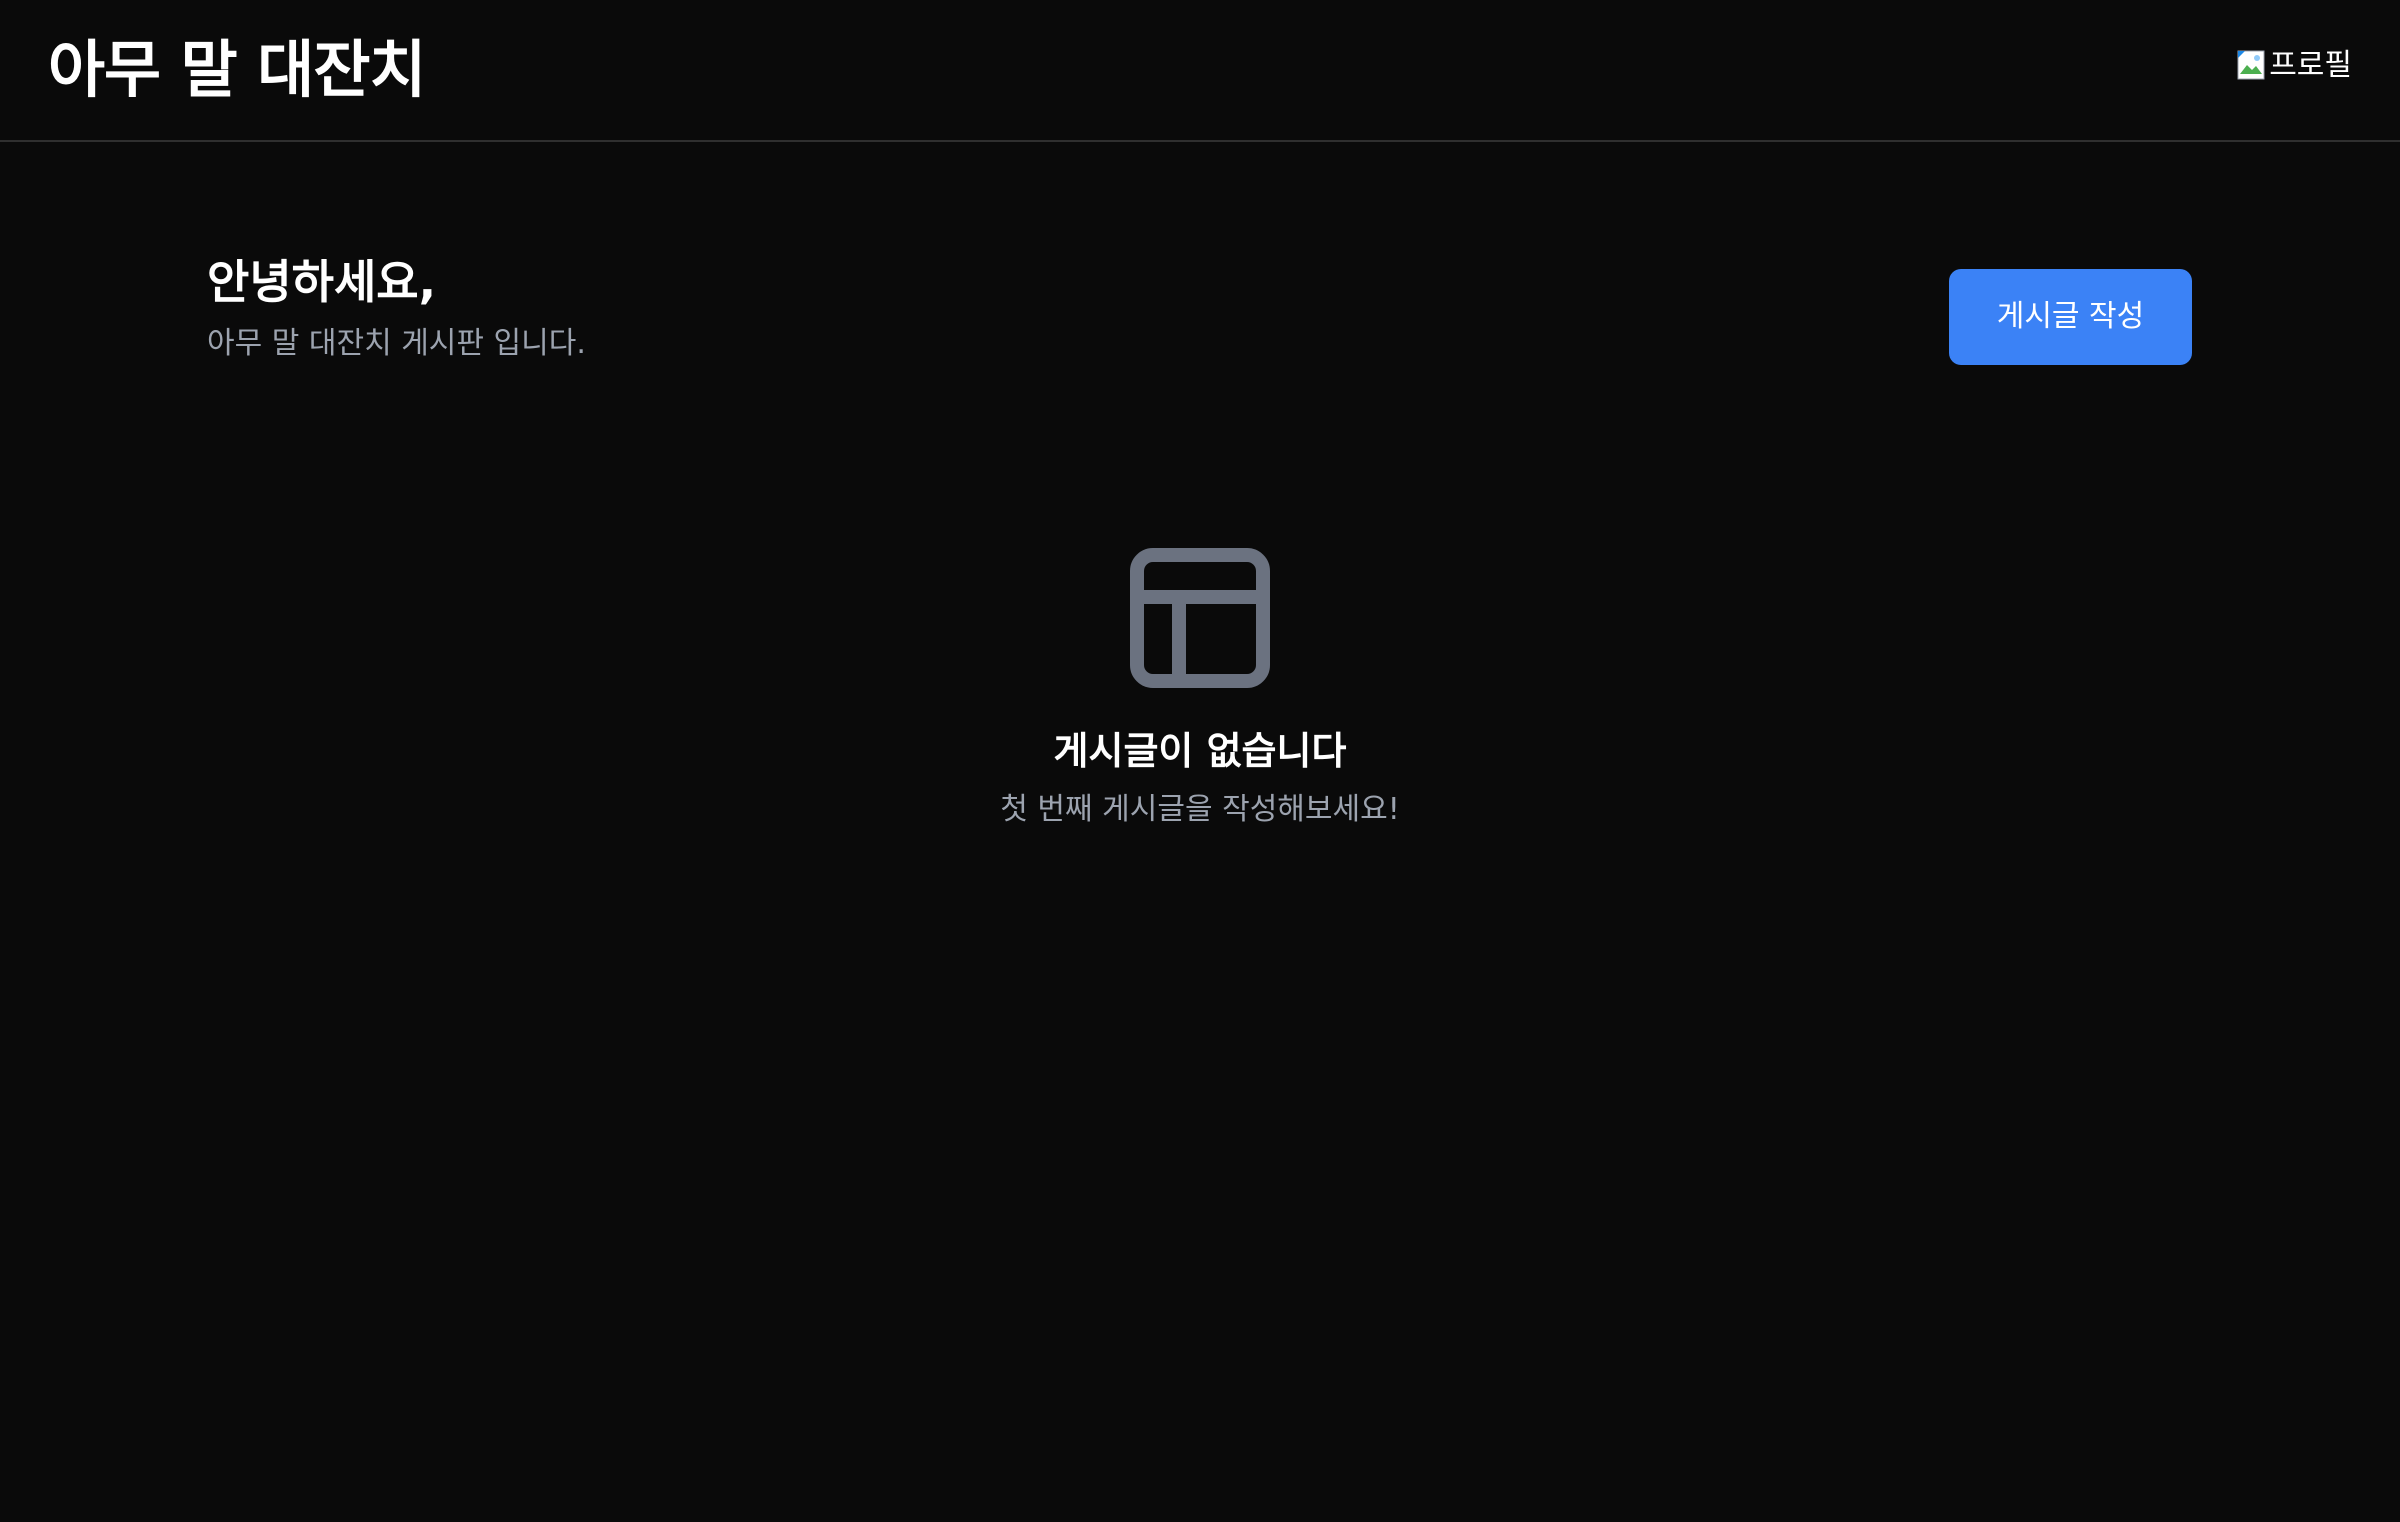 Image resolution: width=2400 pixels, height=1522 pixels. Describe the element at coordinates (2252, 66) in the screenshot. I see `broken-image-icon` at that location.